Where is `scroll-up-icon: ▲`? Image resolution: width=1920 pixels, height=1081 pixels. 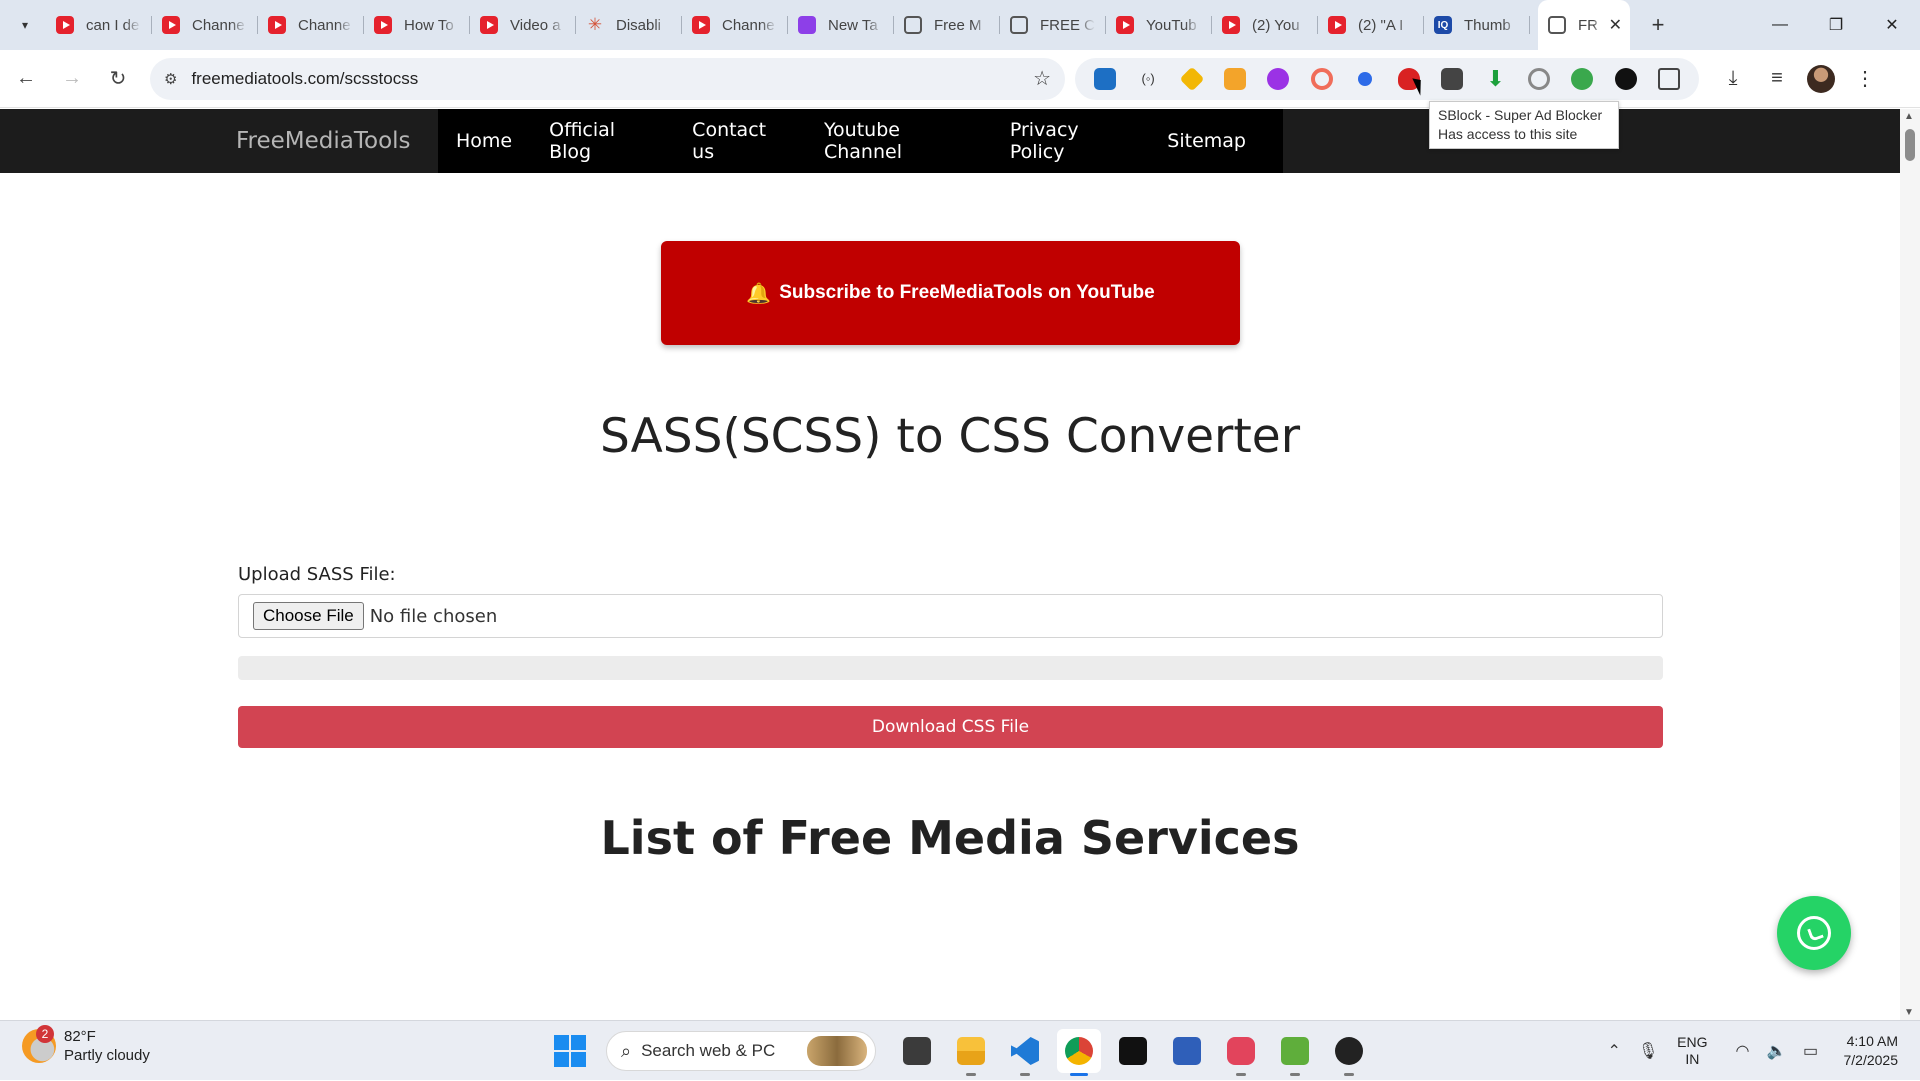
scroll-up-icon: ▲ is located at coordinates (1909, 116).